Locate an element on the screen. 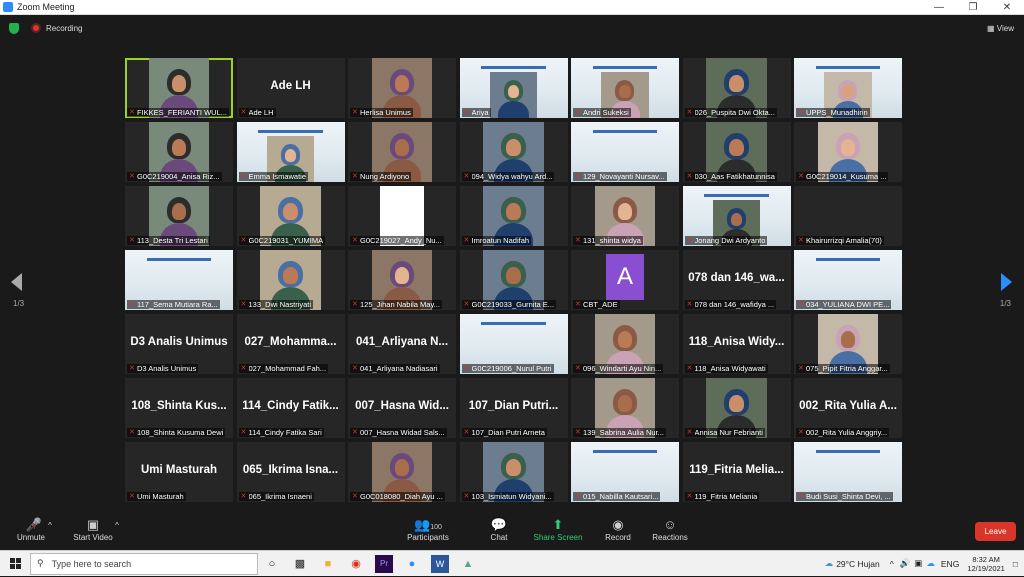  participant-tile: Ade LH ✕ Ade LH is located at coordinates (290, 88).